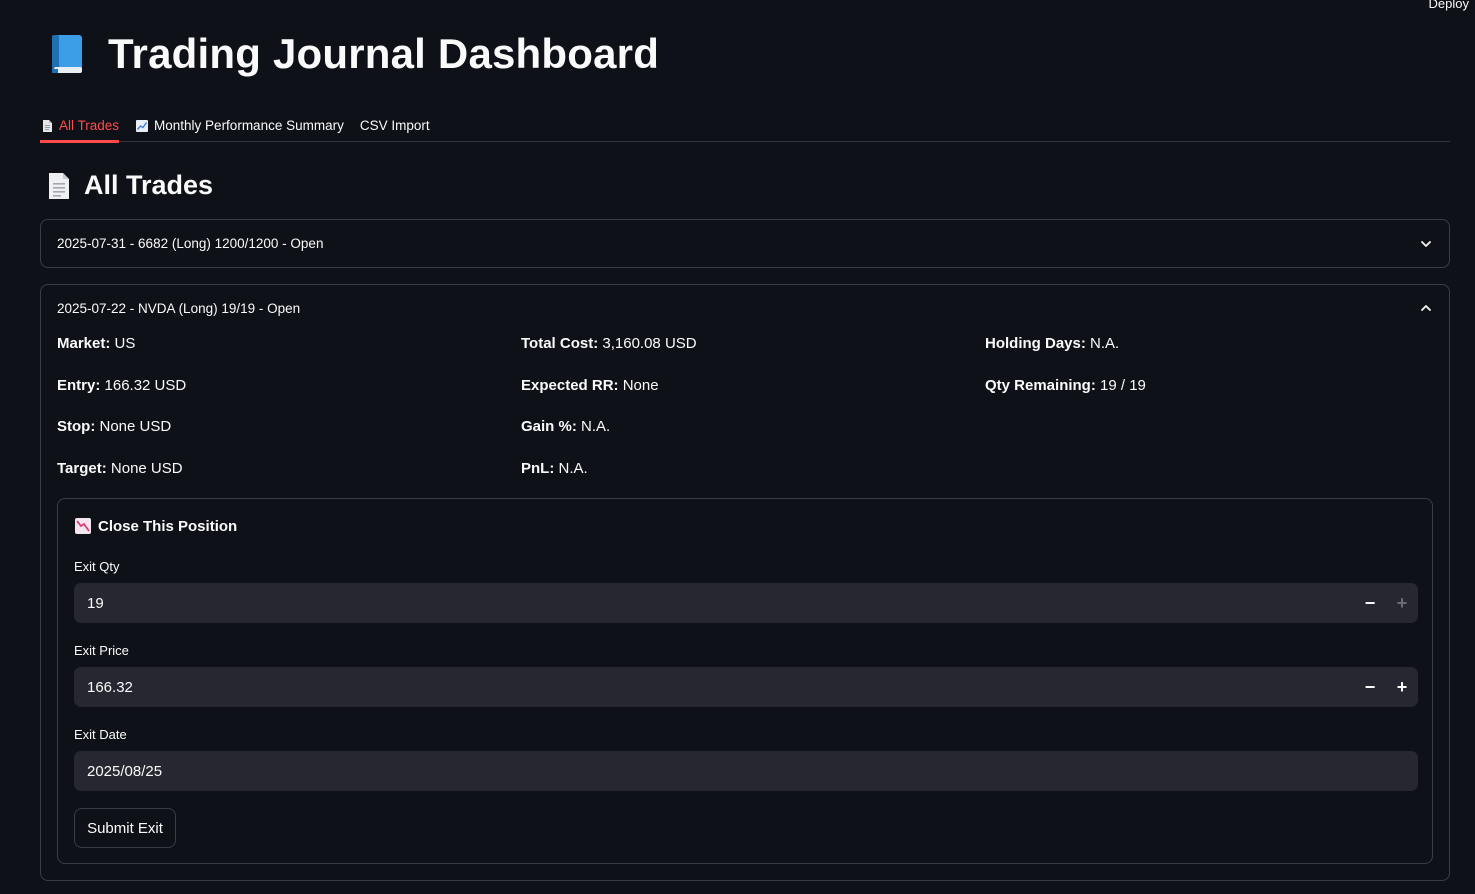  I want to click on submit-exit-button: Submit Exit, so click(125, 828).